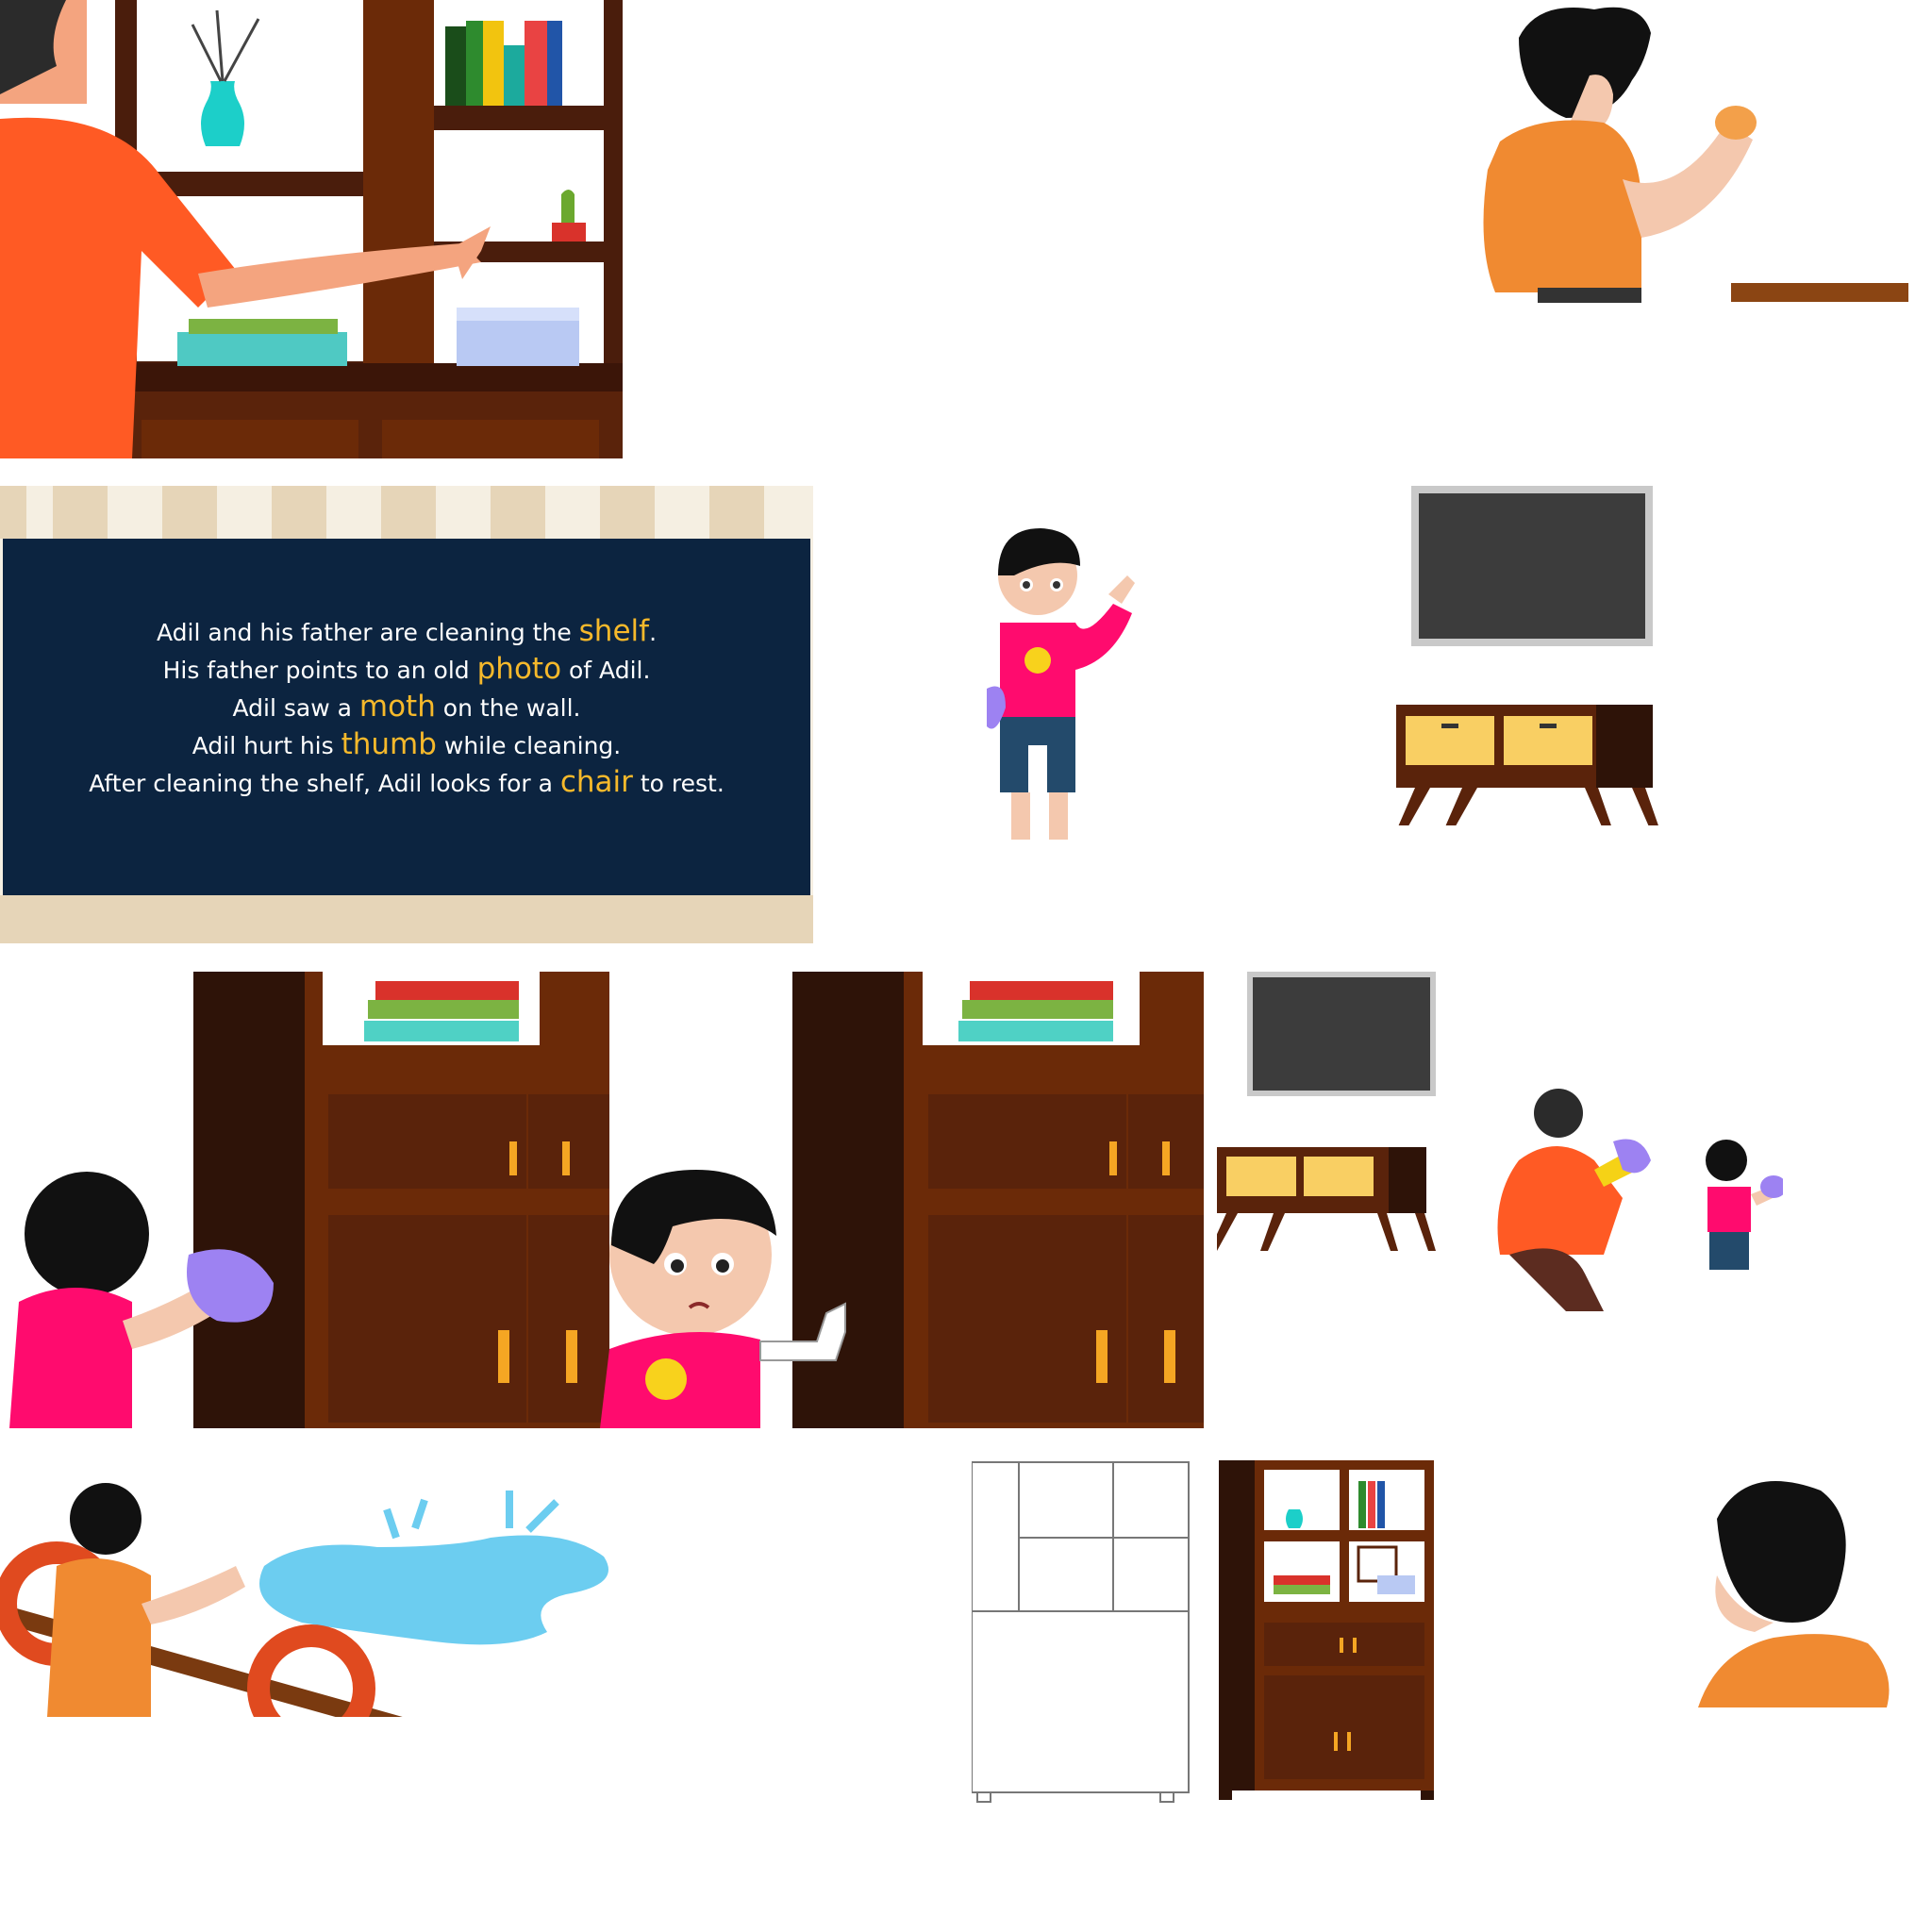  What do you see at coordinates (397, 707) in the screenshot?
I see `keyword: moth` at bounding box center [397, 707].